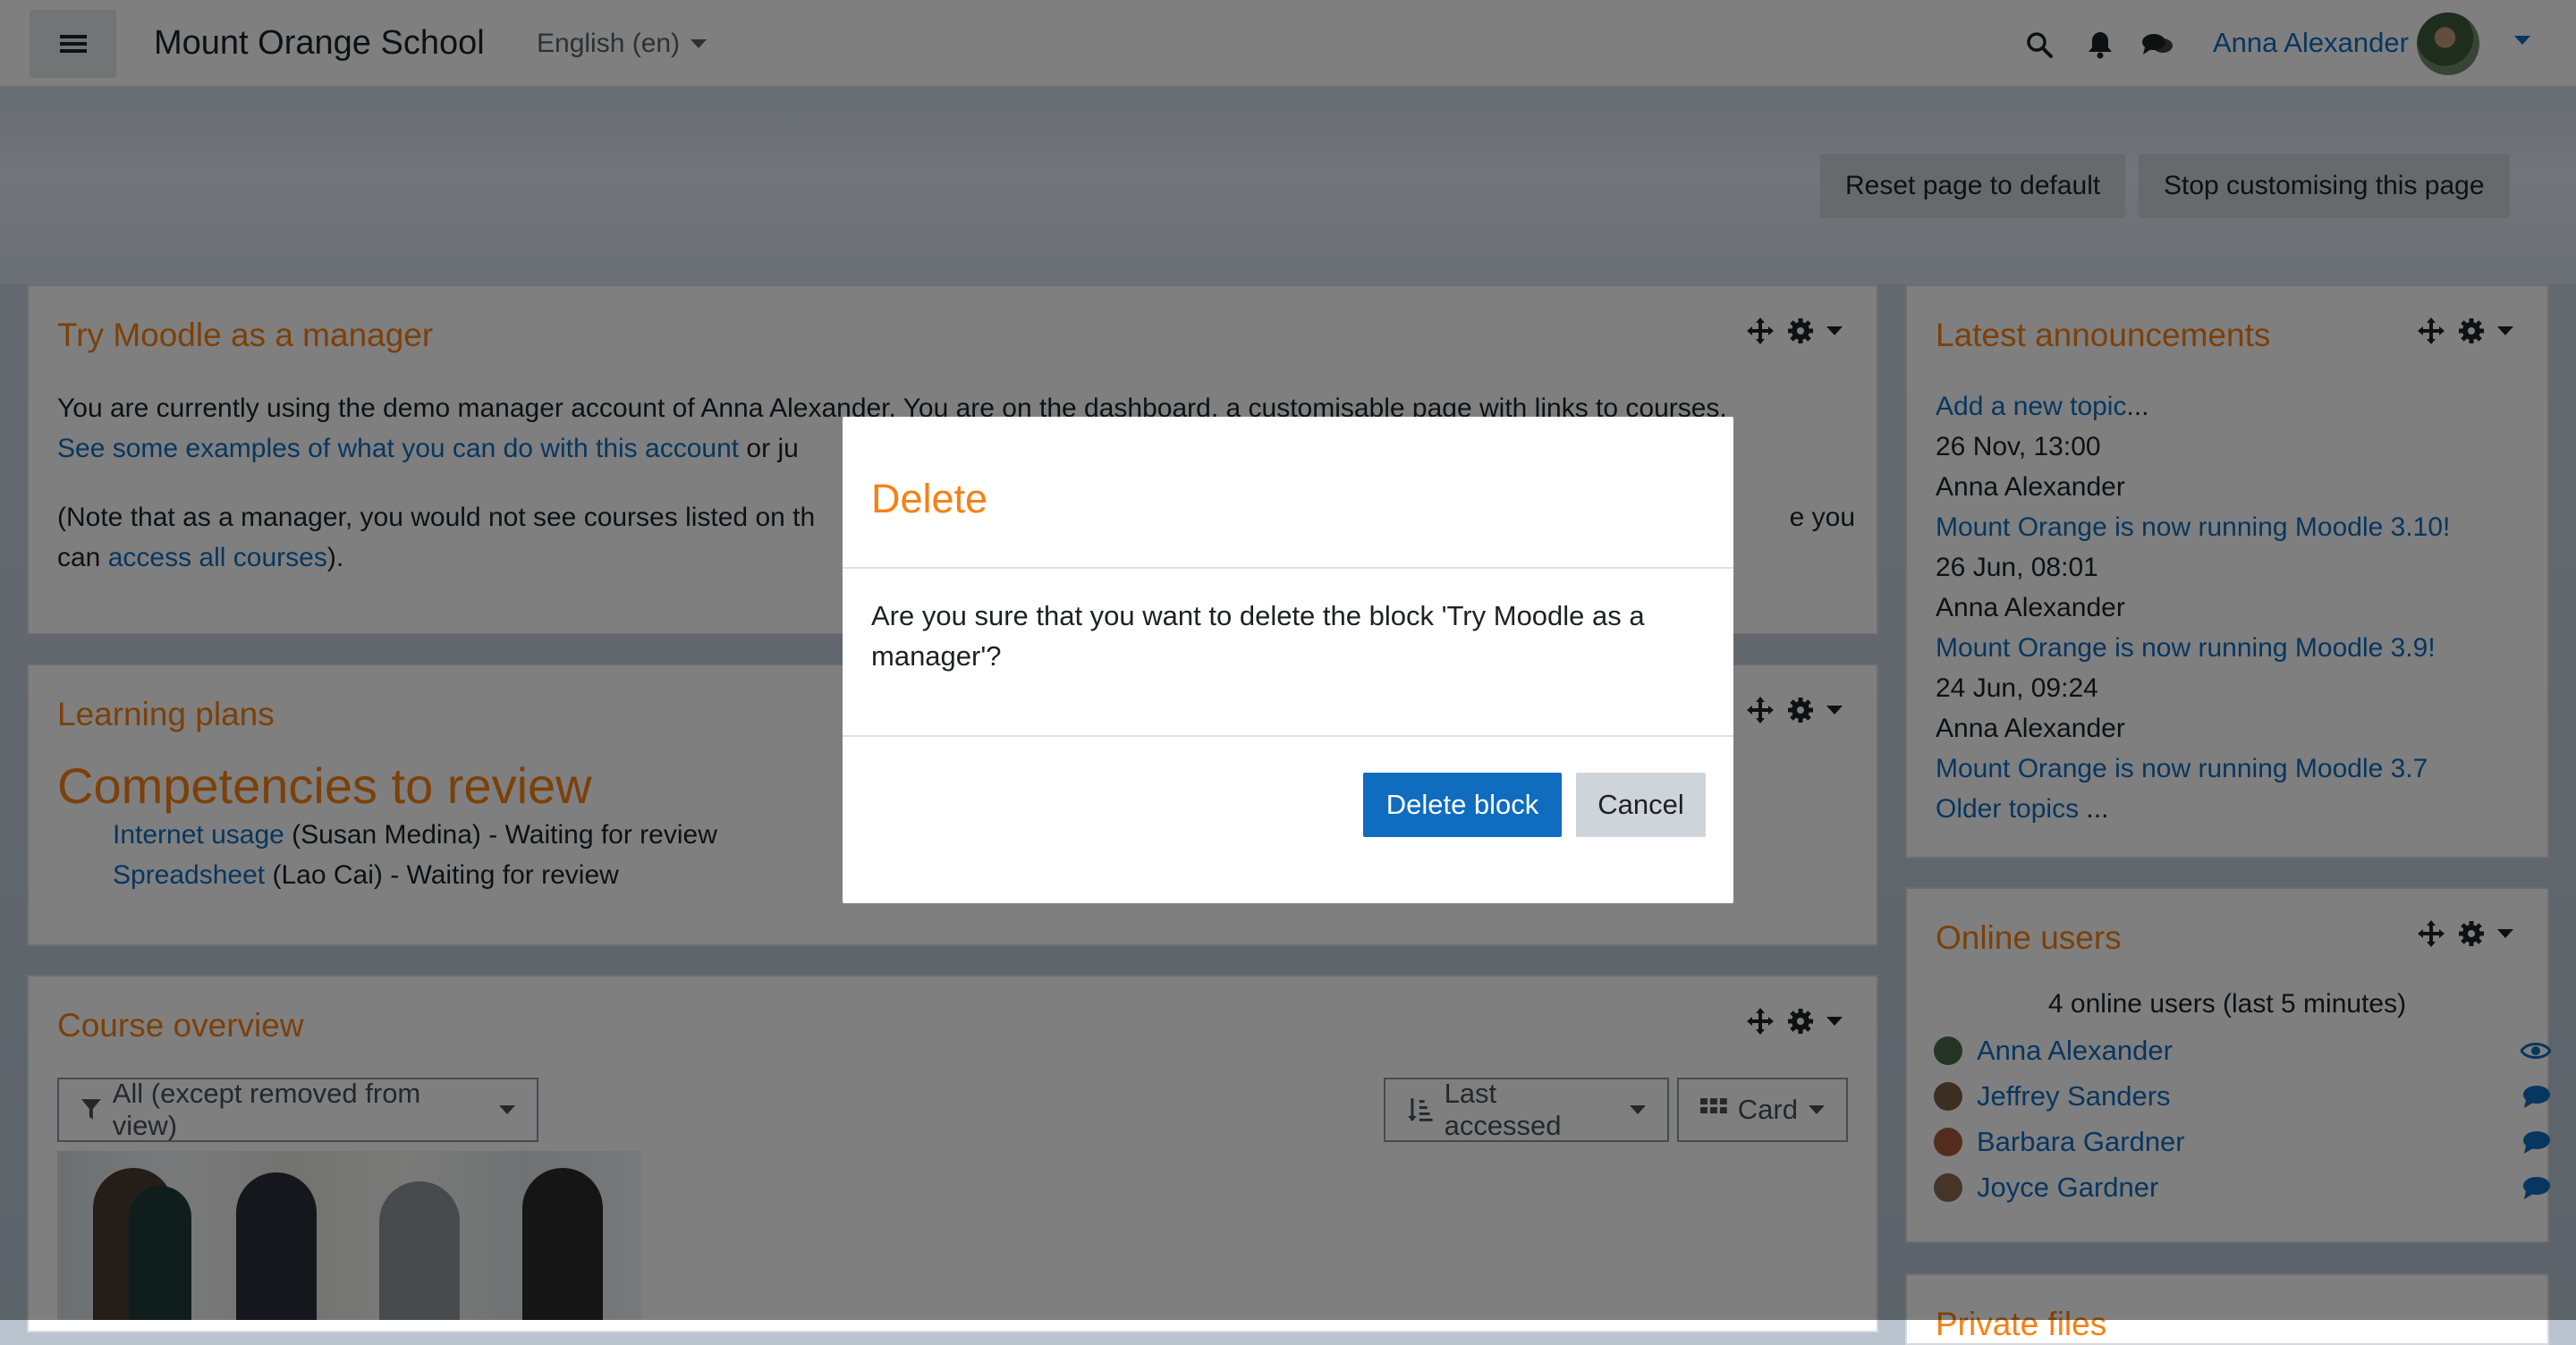  What do you see at coordinates (1641, 805) in the screenshot?
I see `cancel-button: Cancel` at bounding box center [1641, 805].